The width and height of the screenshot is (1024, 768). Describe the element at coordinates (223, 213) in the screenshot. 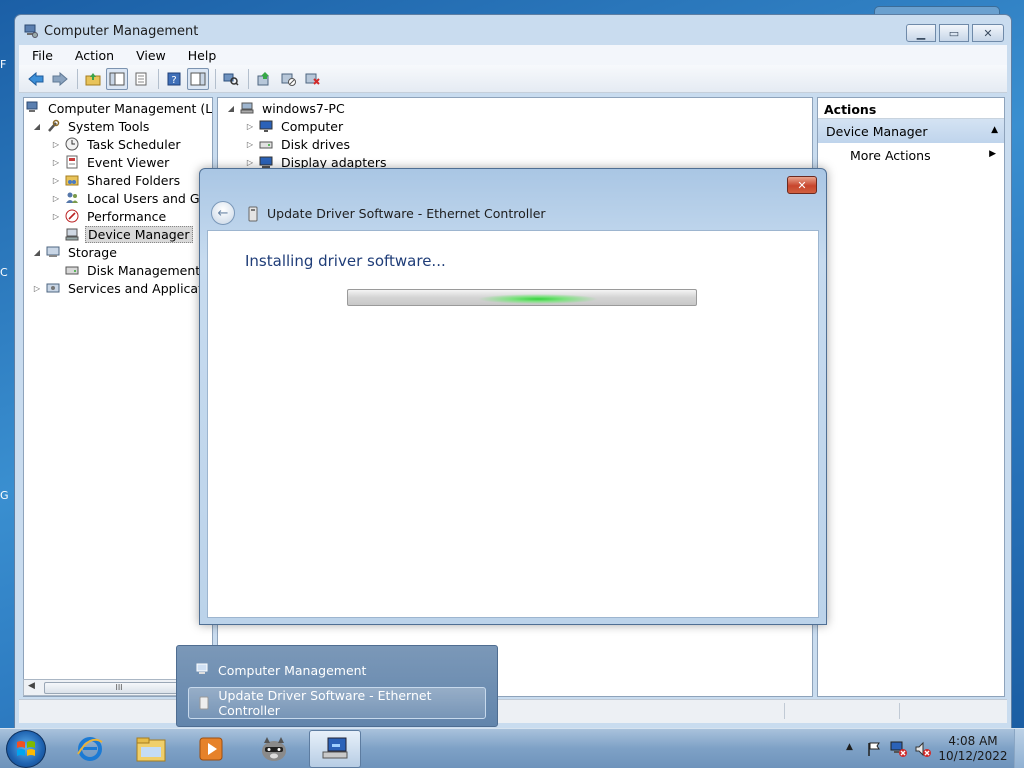

I see `dialog-back-button: ←` at that location.